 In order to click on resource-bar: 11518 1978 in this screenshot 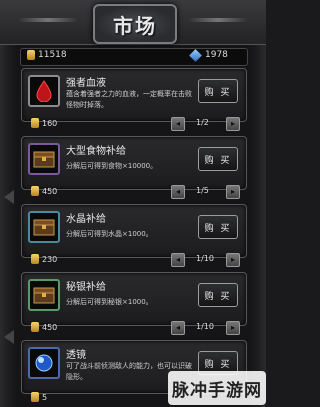, I will do `click(134, 57)`.